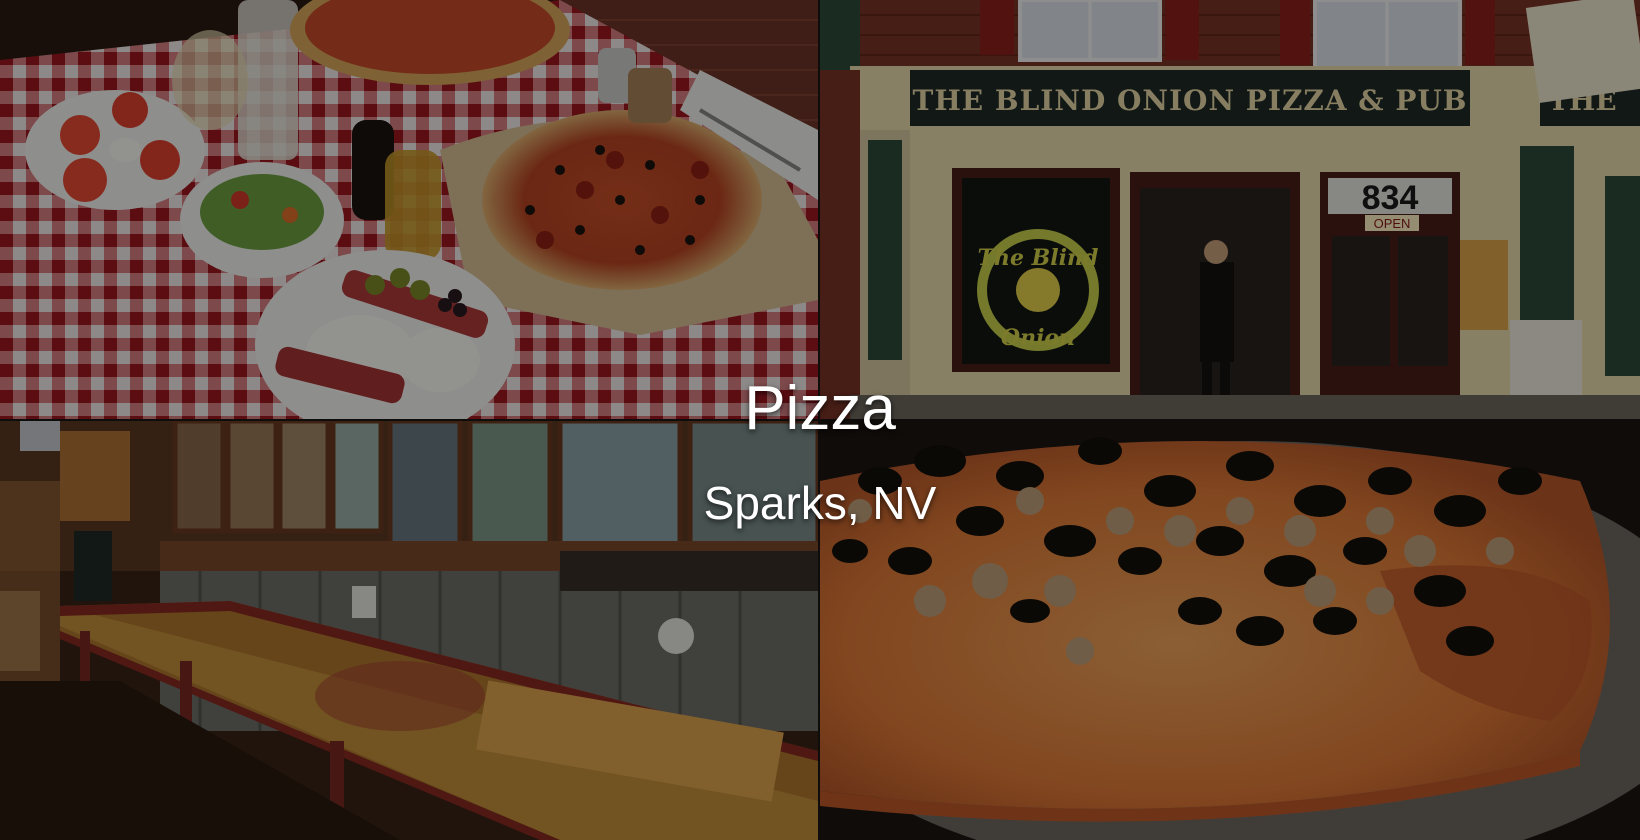 Image resolution: width=1640 pixels, height=840 pixels. Describe the element at coordinates (1390, 198) in the screenshot. I see `address-number: 834` at that location.